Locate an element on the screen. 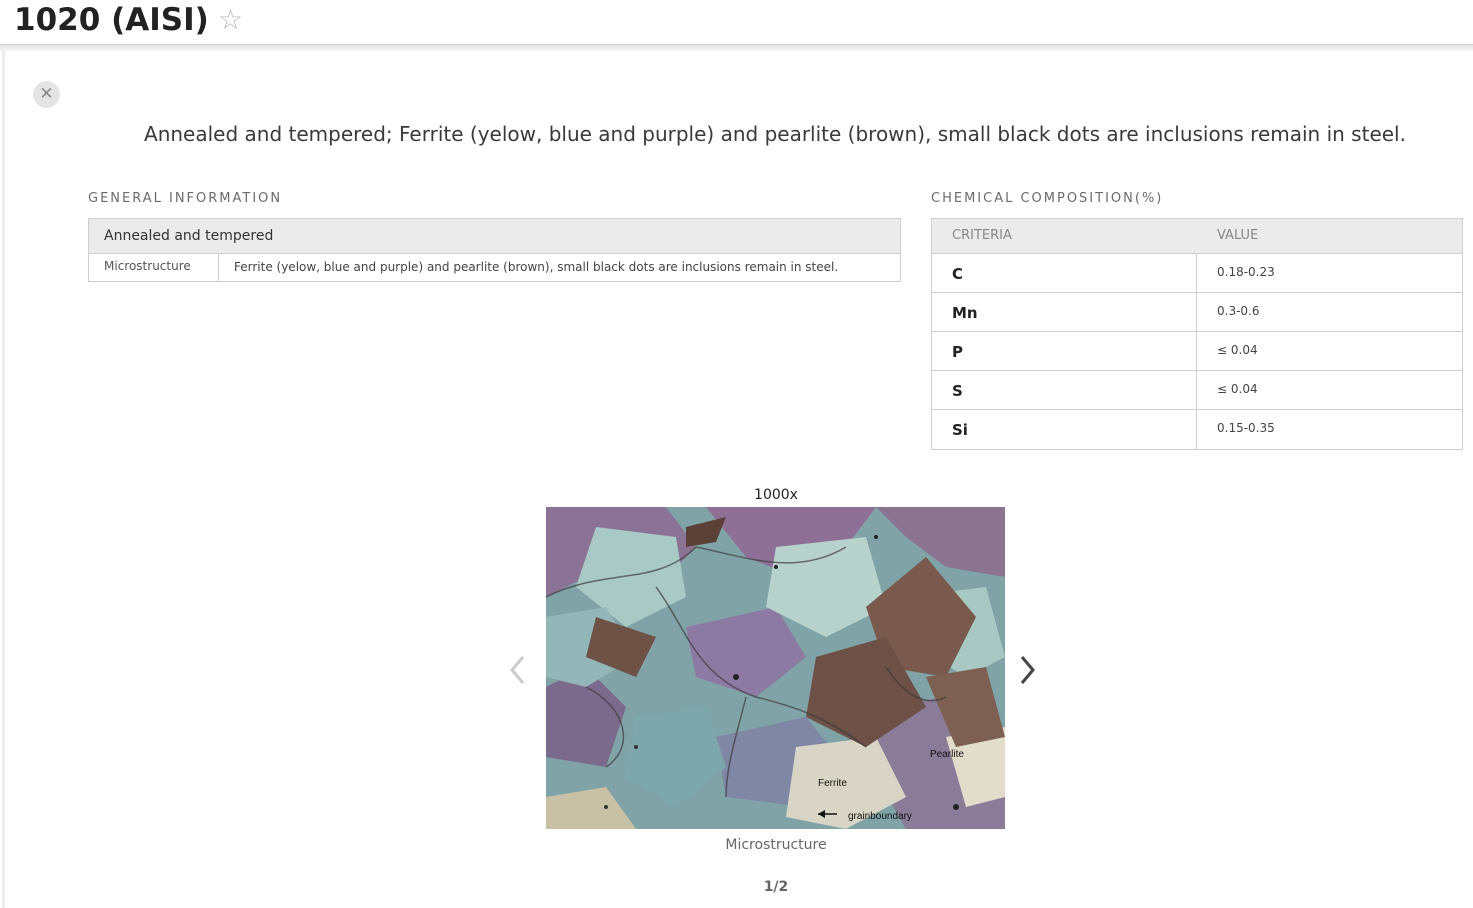  value-cell: 0.15-0.35 is located at coordinates (1246, 428).